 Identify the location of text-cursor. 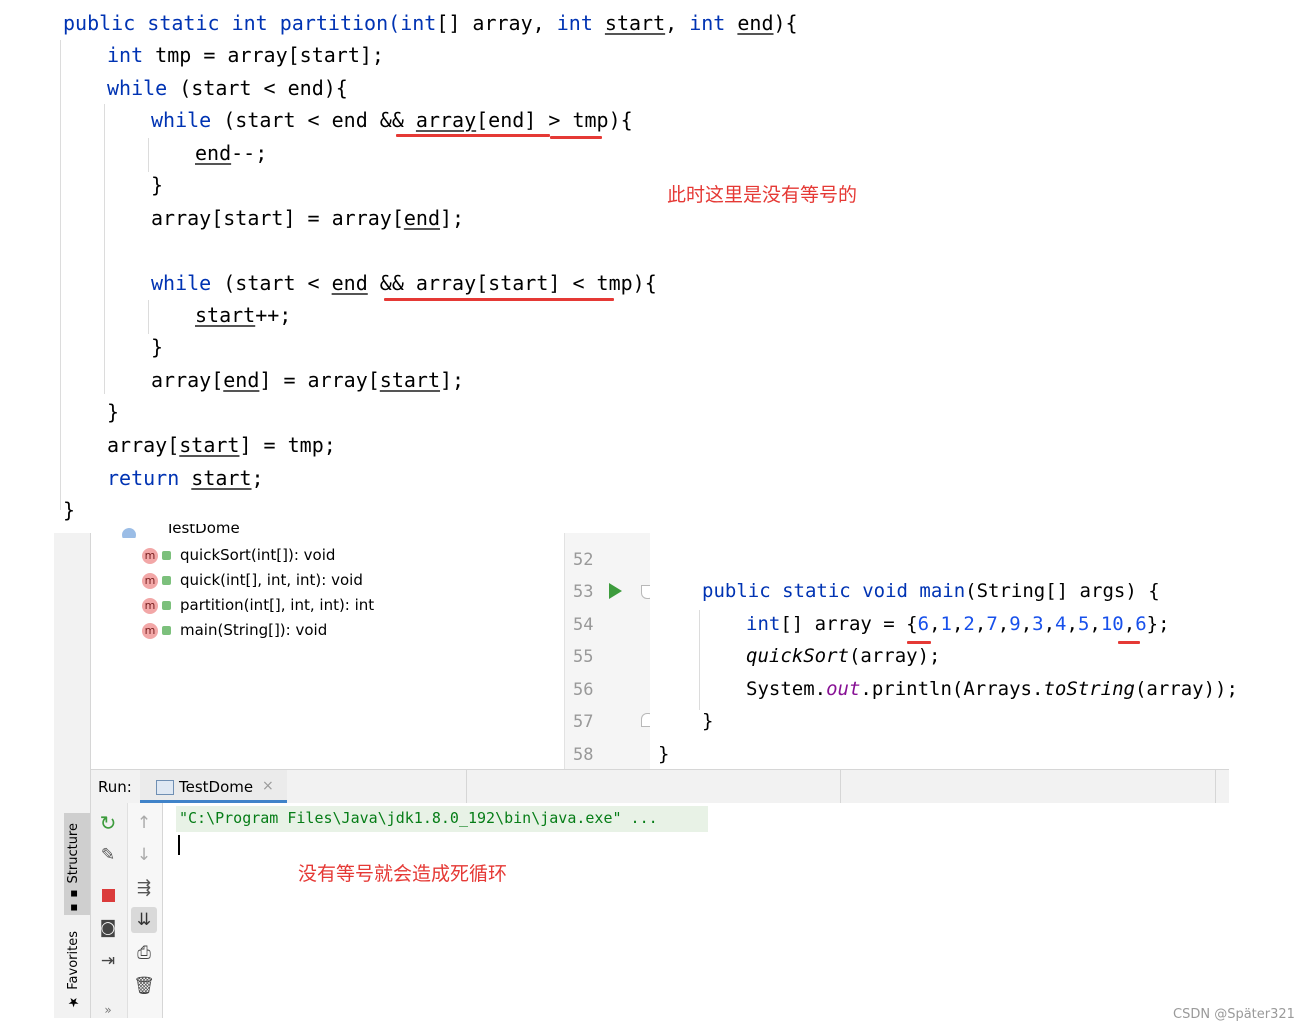
(179, 845).